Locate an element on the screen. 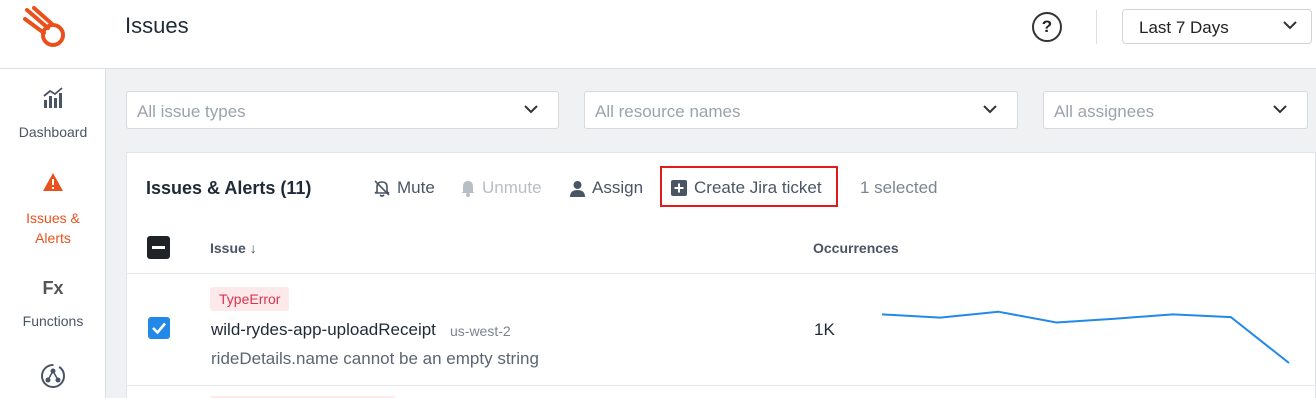 This screenshot has width=1316, height=398. page-title: Issues is located at coordinates (157, 25).